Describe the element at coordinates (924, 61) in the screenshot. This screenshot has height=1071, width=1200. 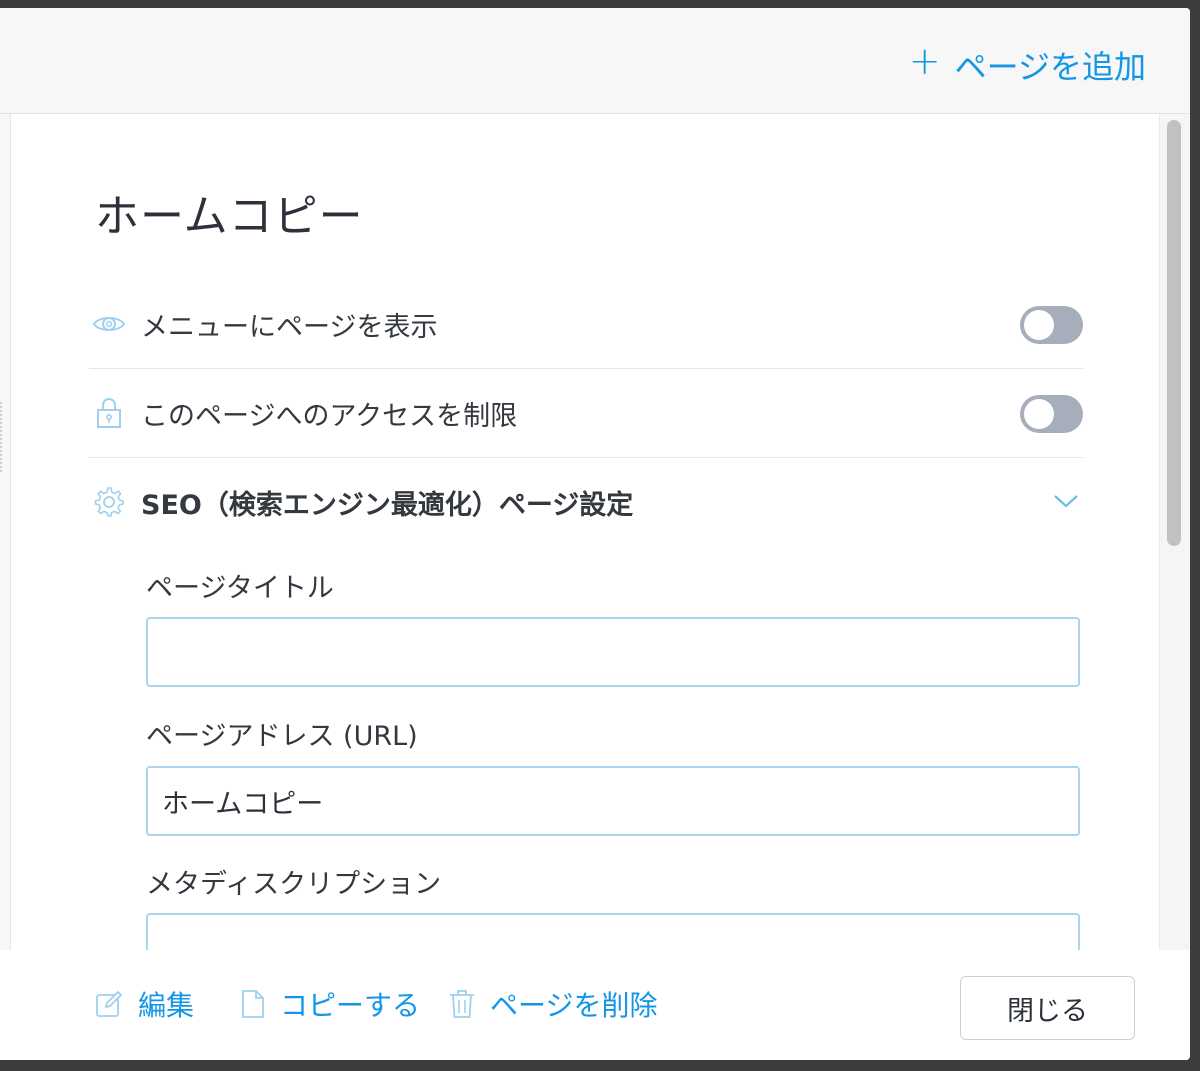
I see `plus-icon: +` at that location.